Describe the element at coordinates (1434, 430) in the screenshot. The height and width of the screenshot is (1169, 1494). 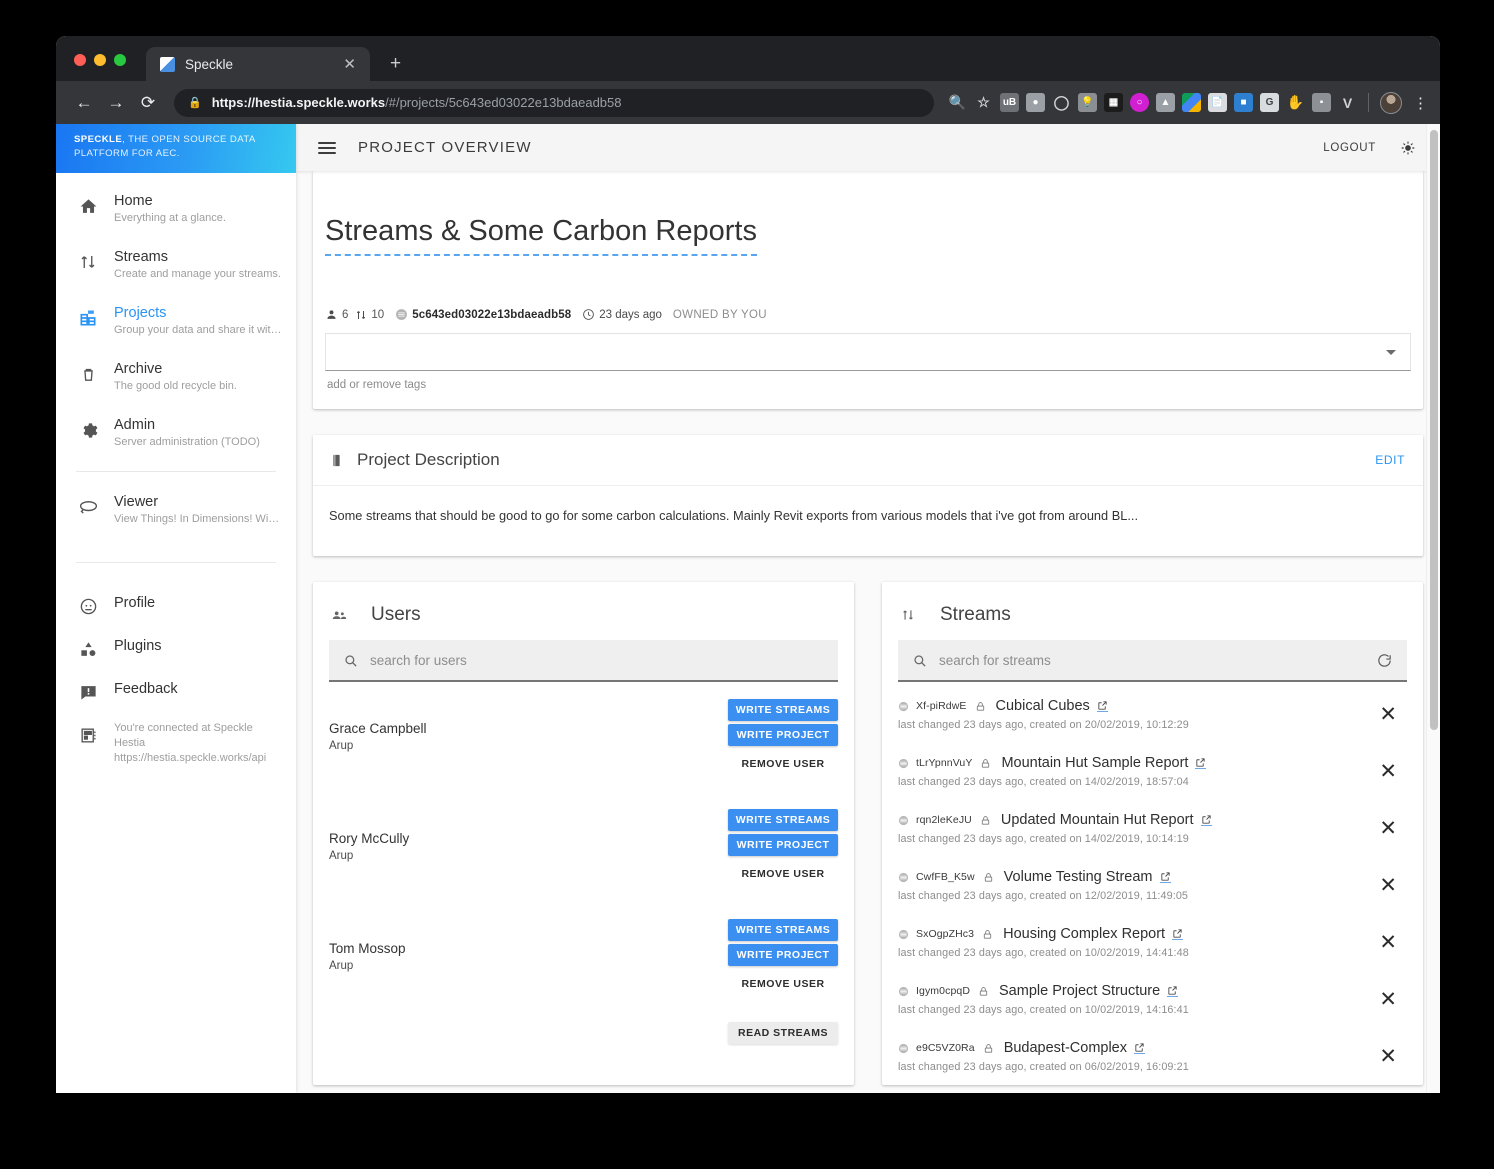
I see `scrollbar-thumb` at that location.